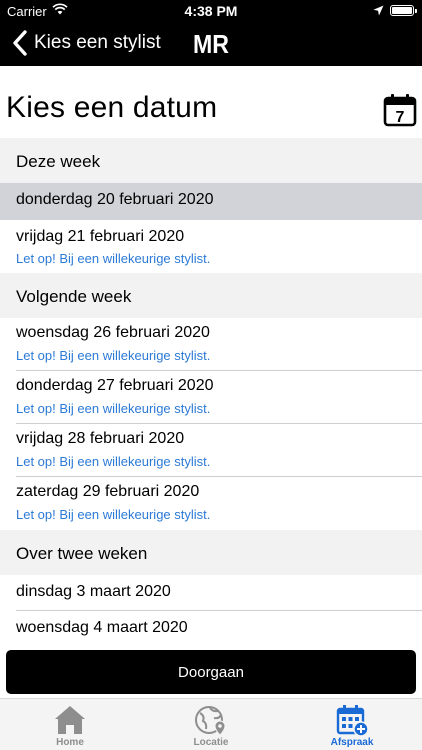  Describe the element at coordinates (93, 591) in the screenshot. I see `date-label: dinsdag 3 maart 2020` at that location.